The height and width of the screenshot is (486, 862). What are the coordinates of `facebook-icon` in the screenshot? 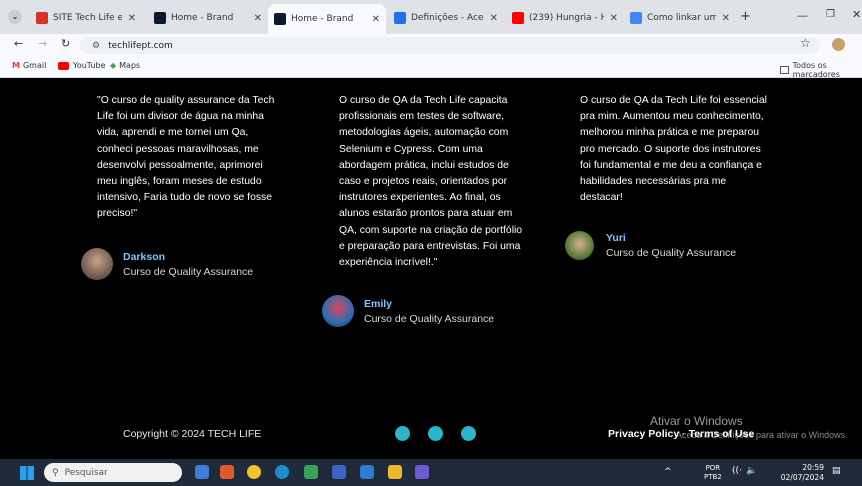 It's located at (402, 433).